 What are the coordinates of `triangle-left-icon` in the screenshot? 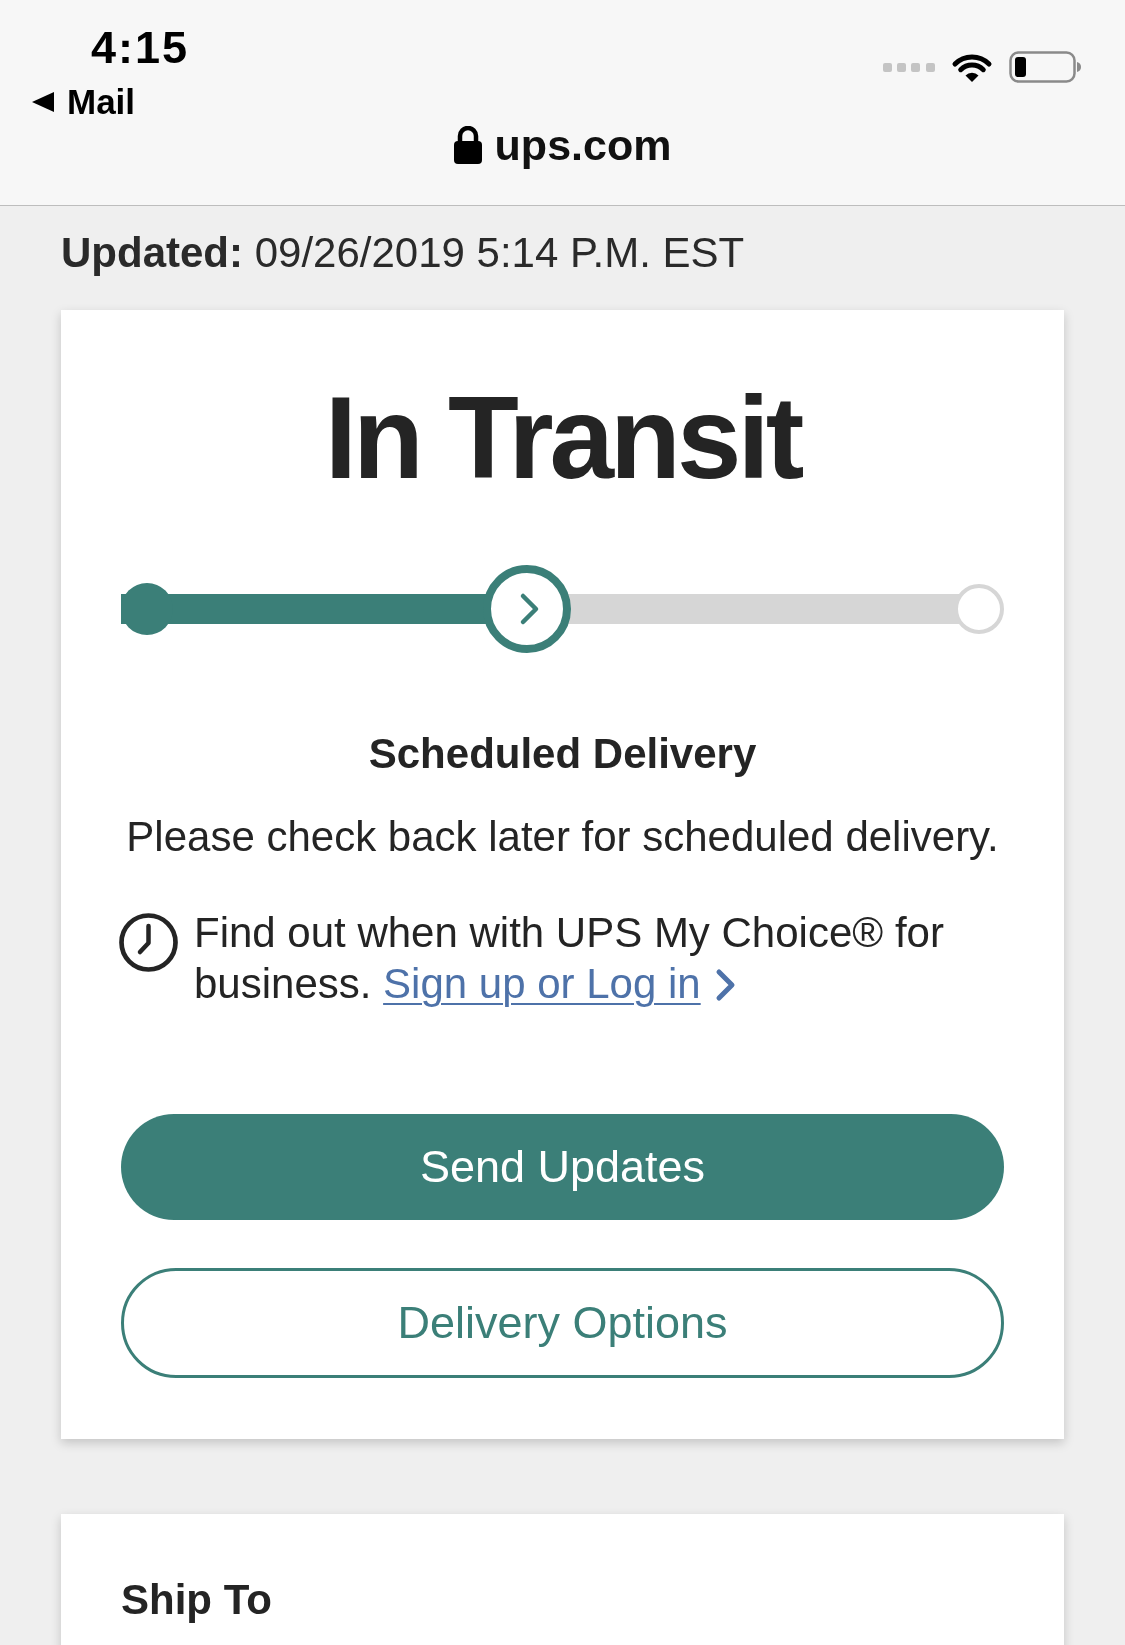 It's located at (43, 102).